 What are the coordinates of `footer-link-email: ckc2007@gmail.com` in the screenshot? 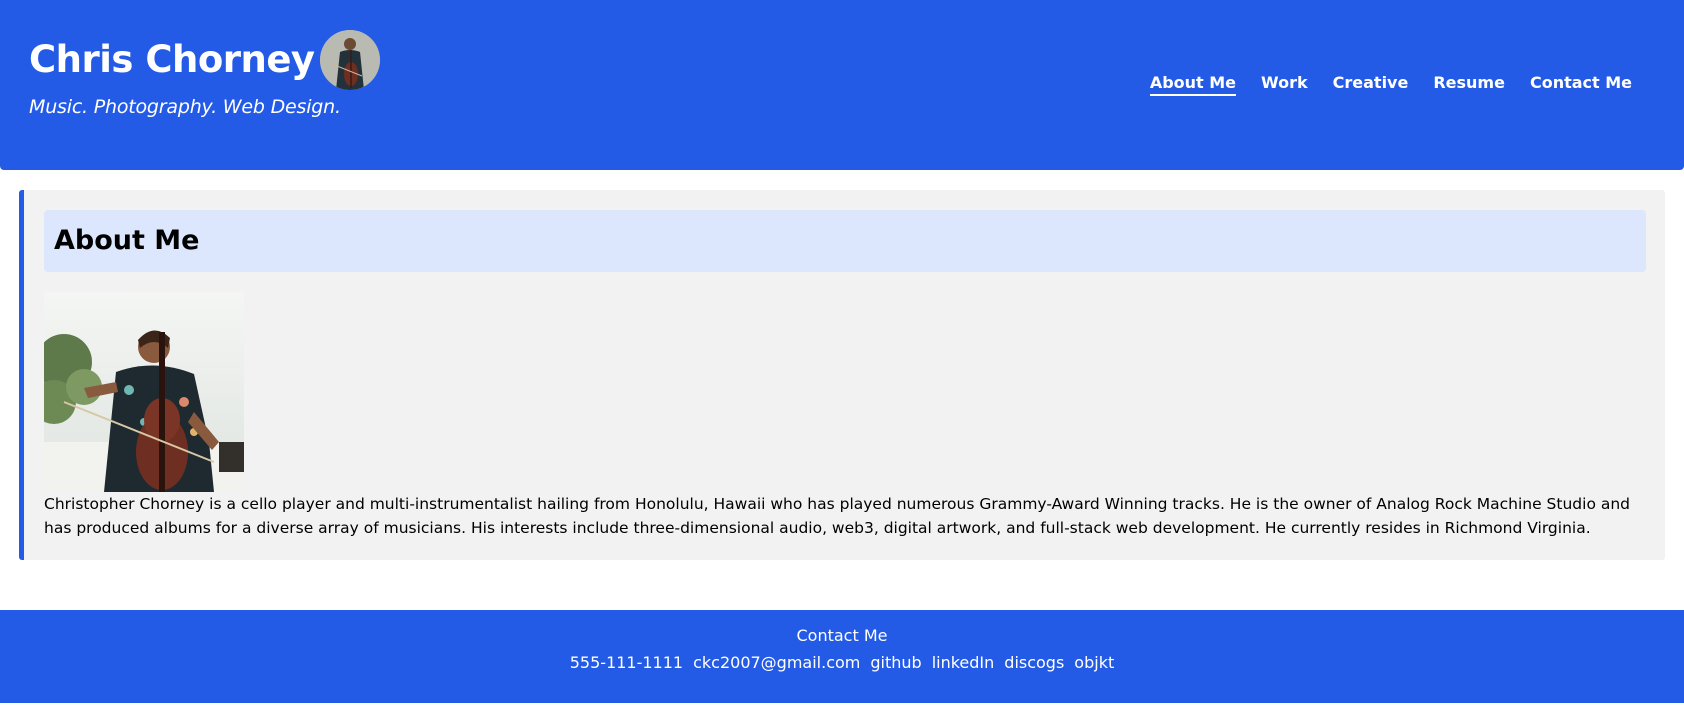 It's located at (776, 663).